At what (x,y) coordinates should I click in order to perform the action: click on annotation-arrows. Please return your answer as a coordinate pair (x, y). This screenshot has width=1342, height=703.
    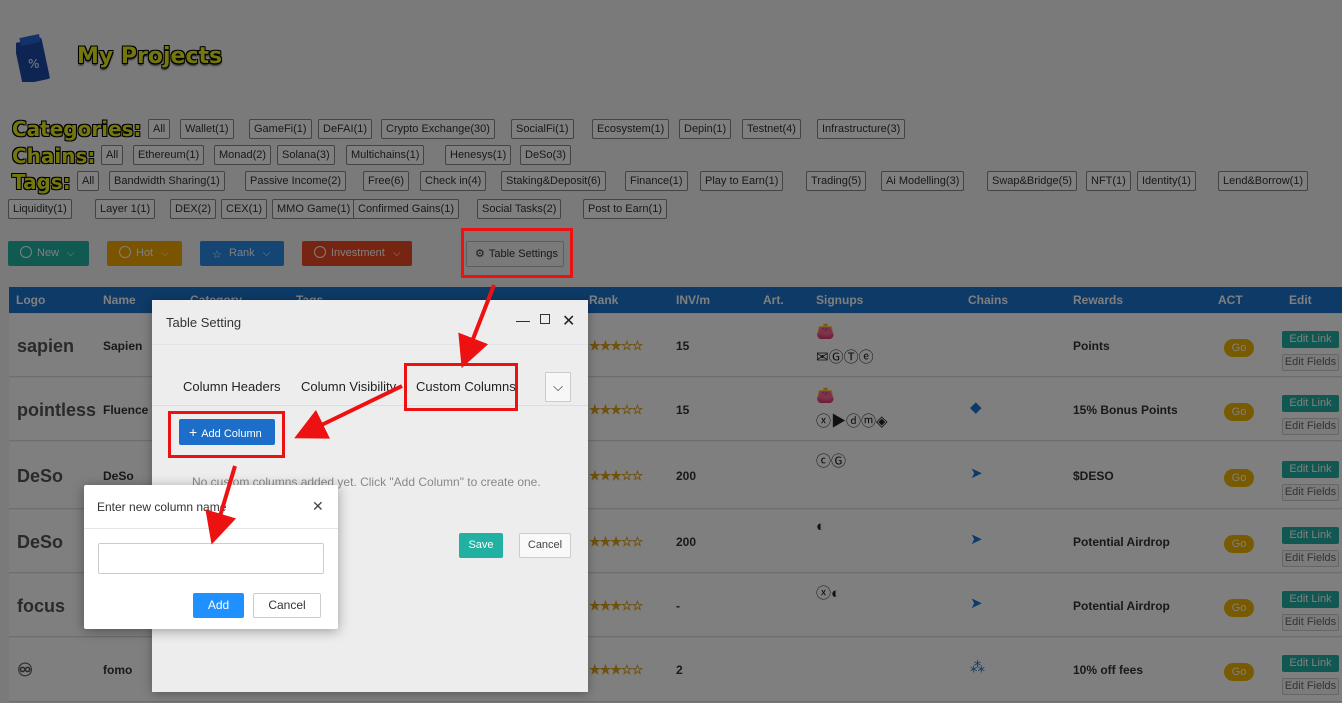
    Looking at the image, I should click on (350, 414).